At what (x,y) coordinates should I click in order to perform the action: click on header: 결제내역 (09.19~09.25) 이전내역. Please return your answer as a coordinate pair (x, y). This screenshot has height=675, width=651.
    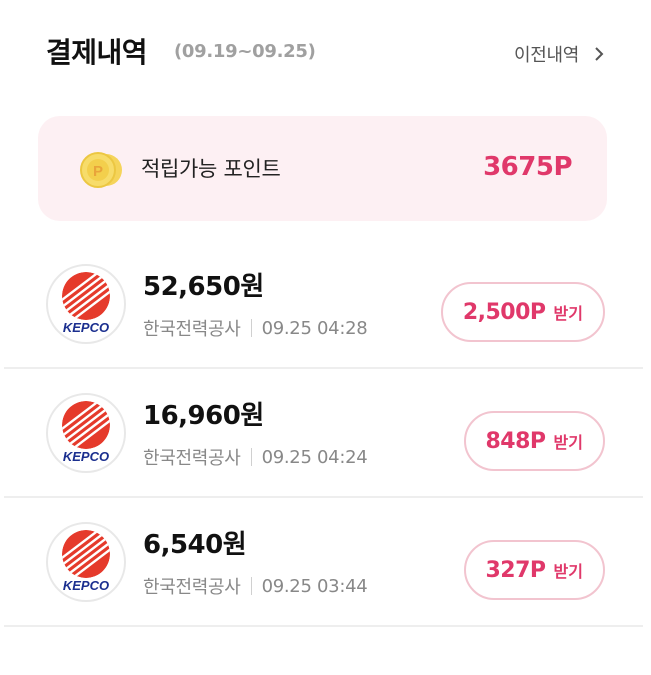
    Looking at the image, I should click on (325, 50).